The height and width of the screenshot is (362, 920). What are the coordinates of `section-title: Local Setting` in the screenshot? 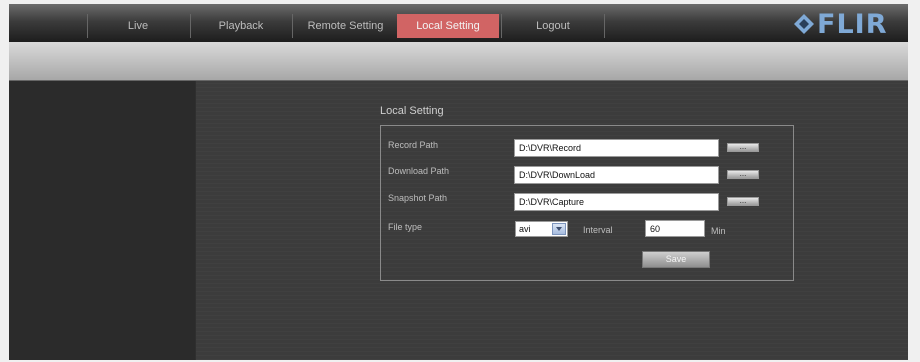 It's located at (412, 111).